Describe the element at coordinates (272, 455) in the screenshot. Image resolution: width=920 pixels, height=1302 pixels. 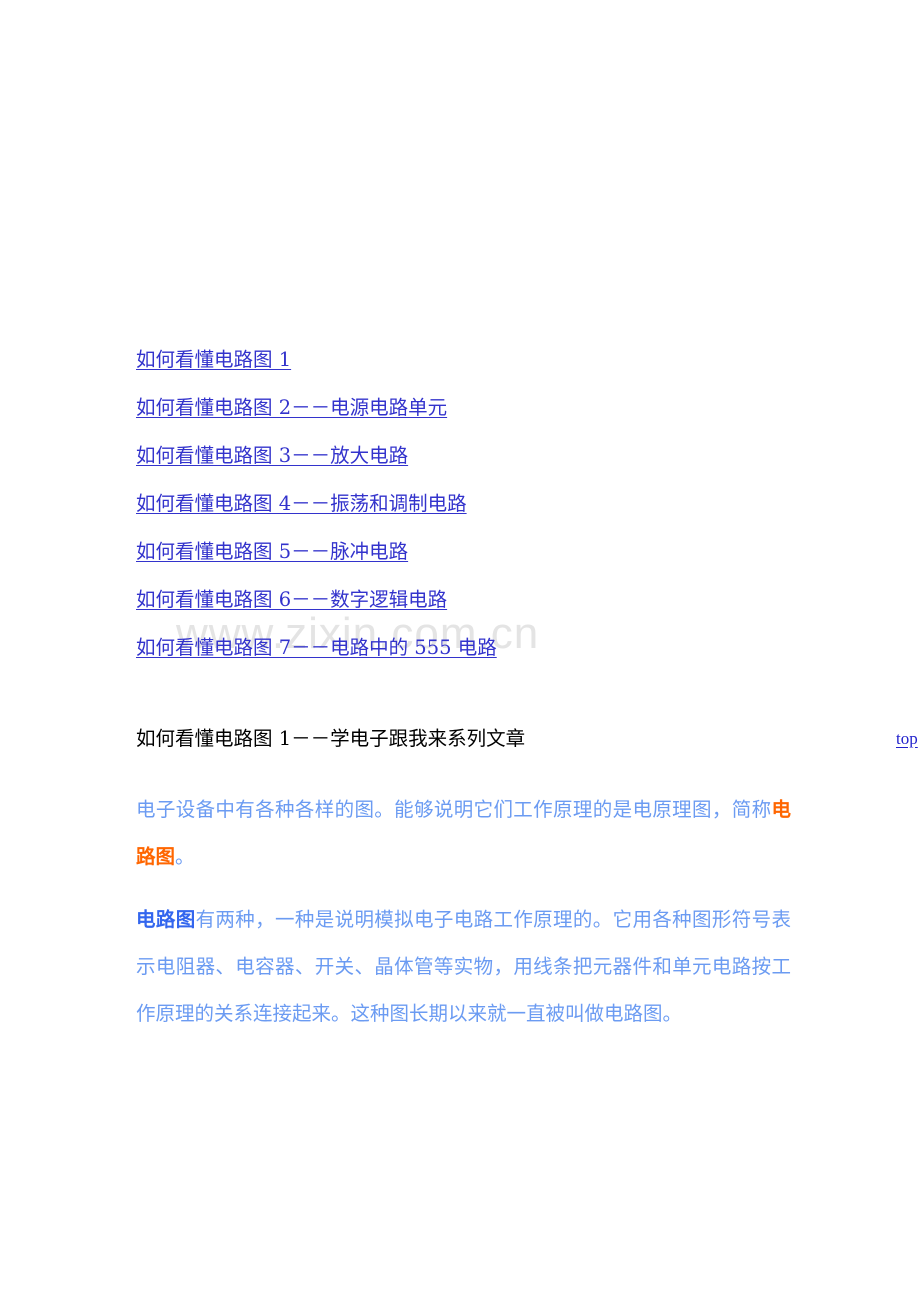
I see `toc-link-3: 如何看懂电路图 3－－放大电路` at that location.